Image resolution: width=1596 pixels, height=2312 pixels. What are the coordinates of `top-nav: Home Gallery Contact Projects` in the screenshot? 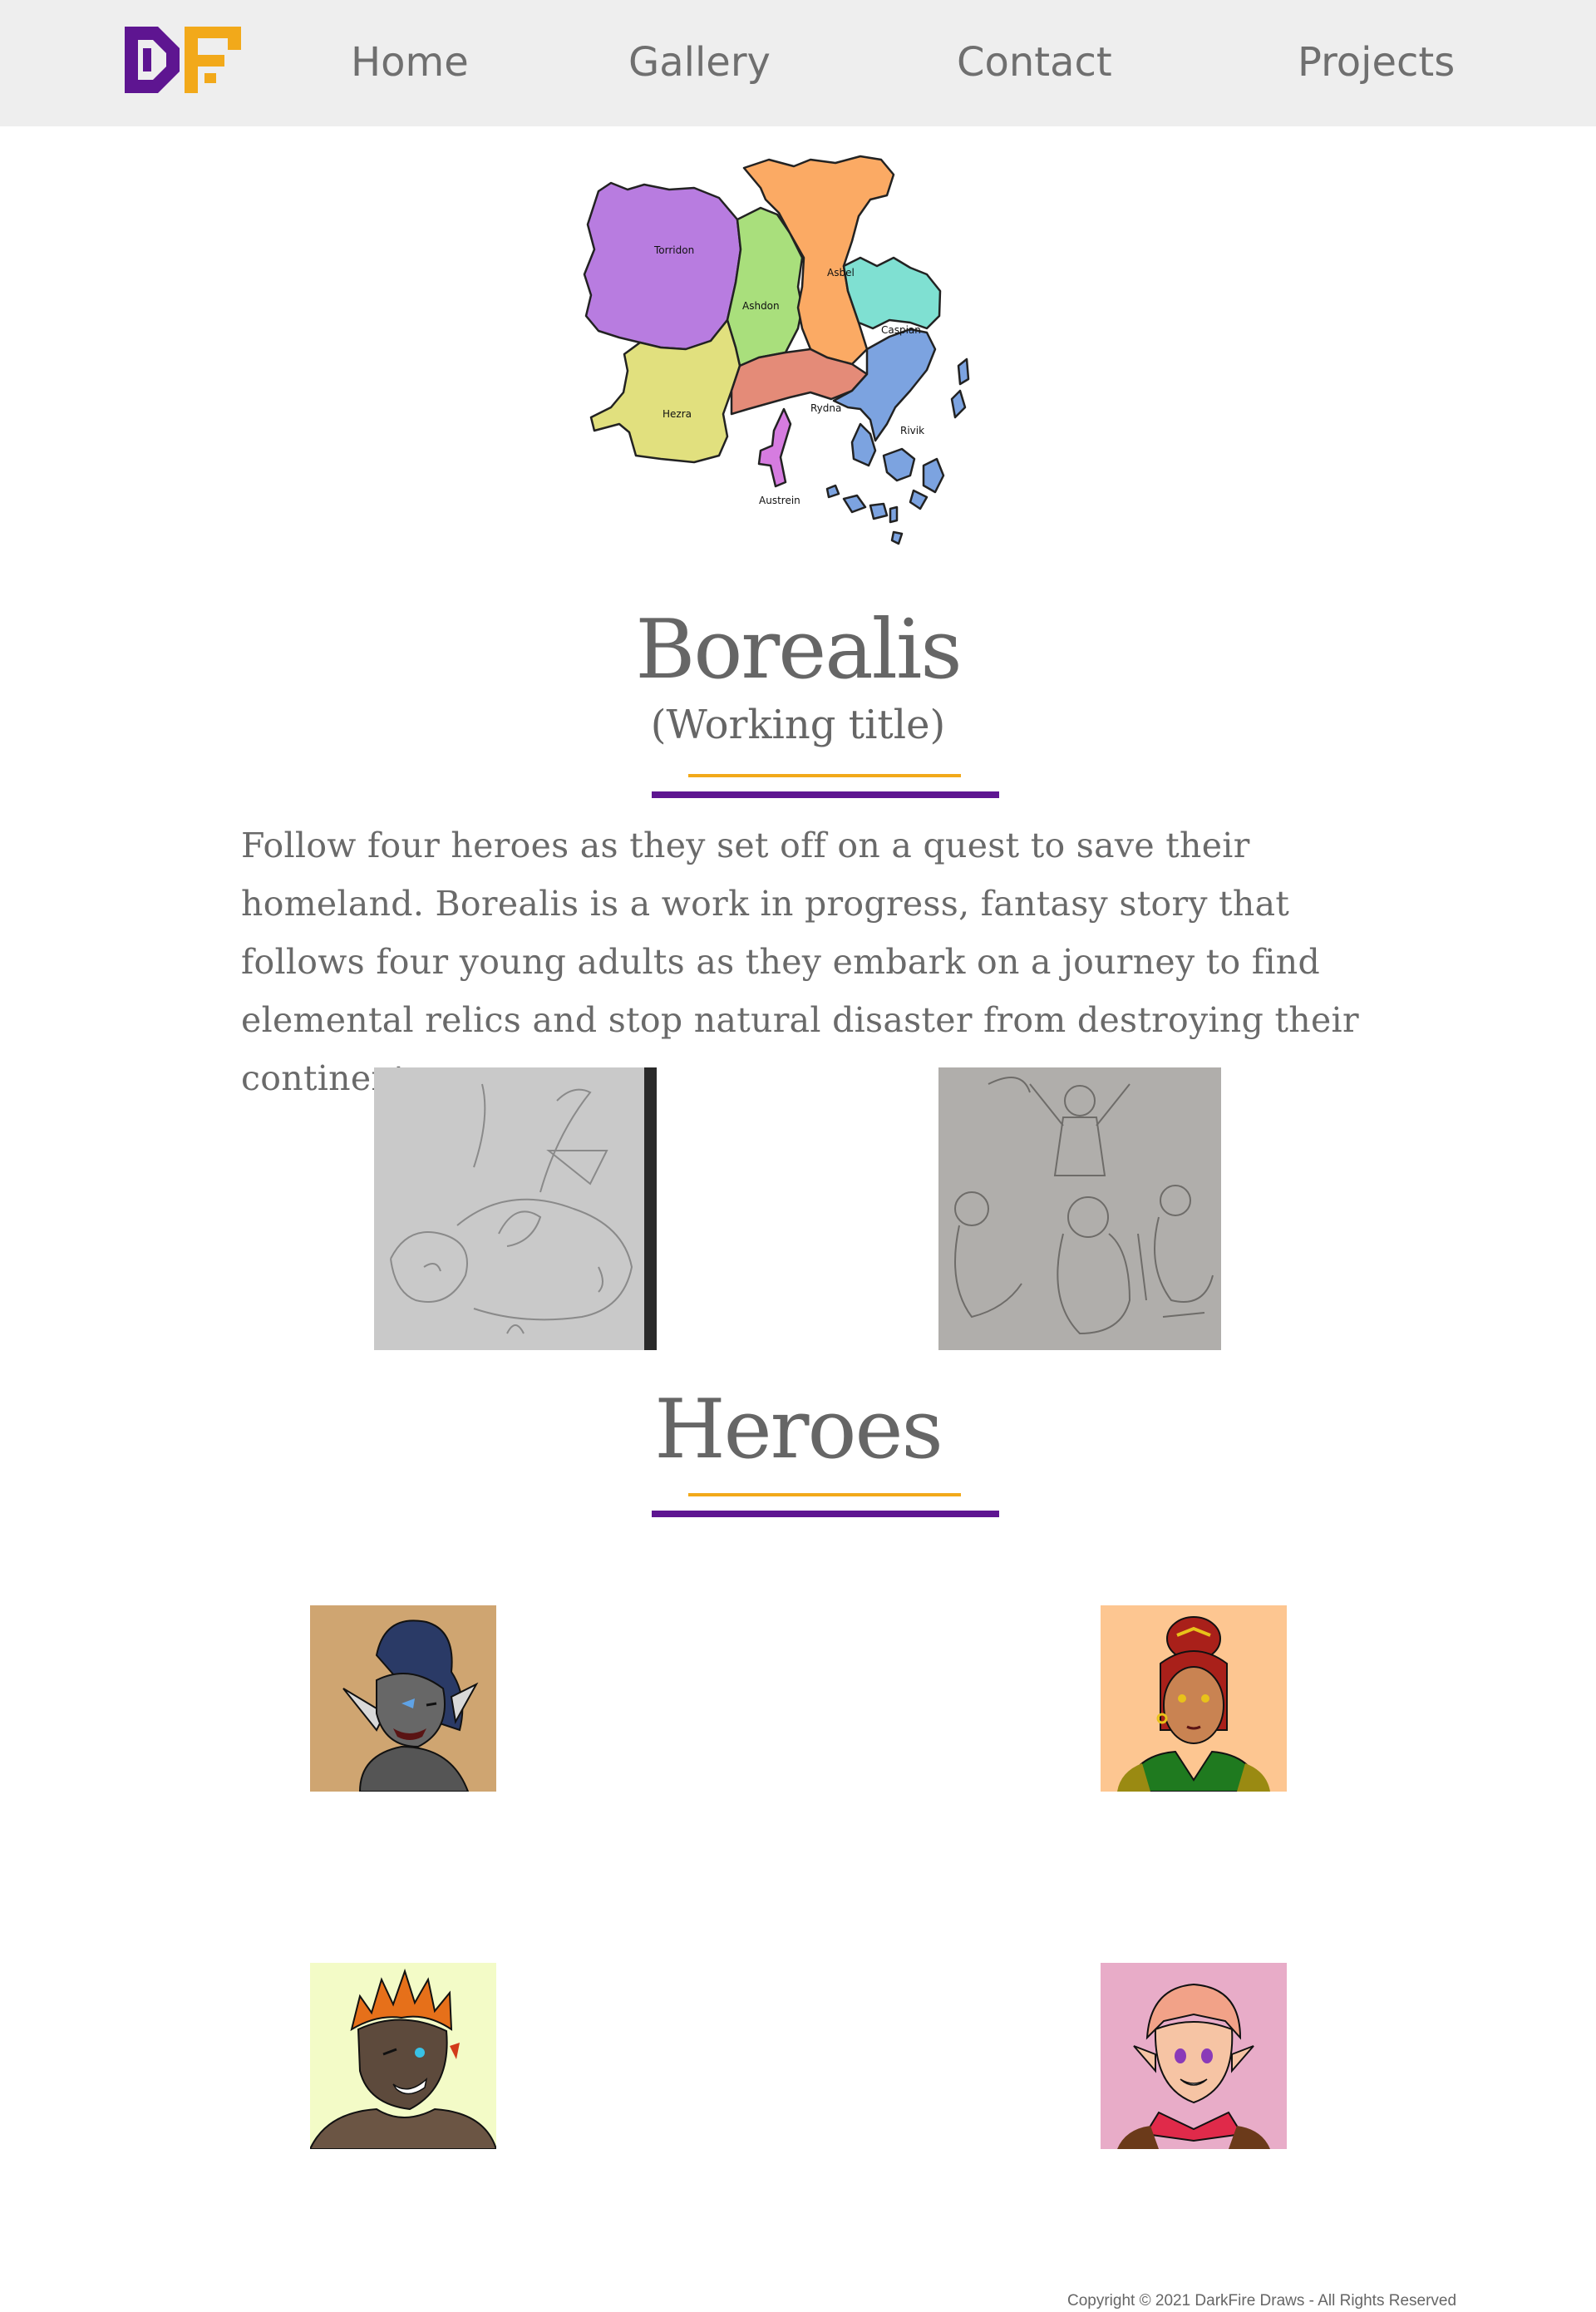 It's located at (798, 63).